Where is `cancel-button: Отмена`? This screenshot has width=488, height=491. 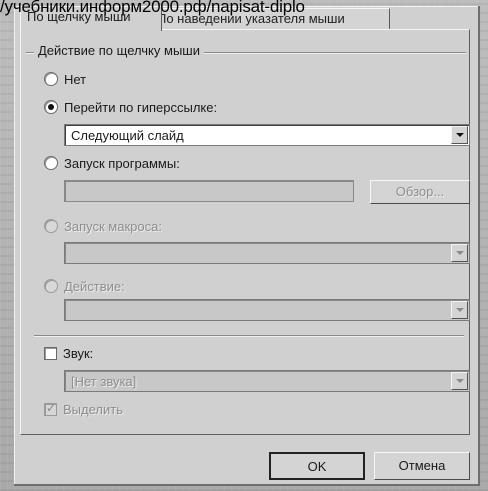 cancel-button: Отмена is located at coordinates (422, 466).